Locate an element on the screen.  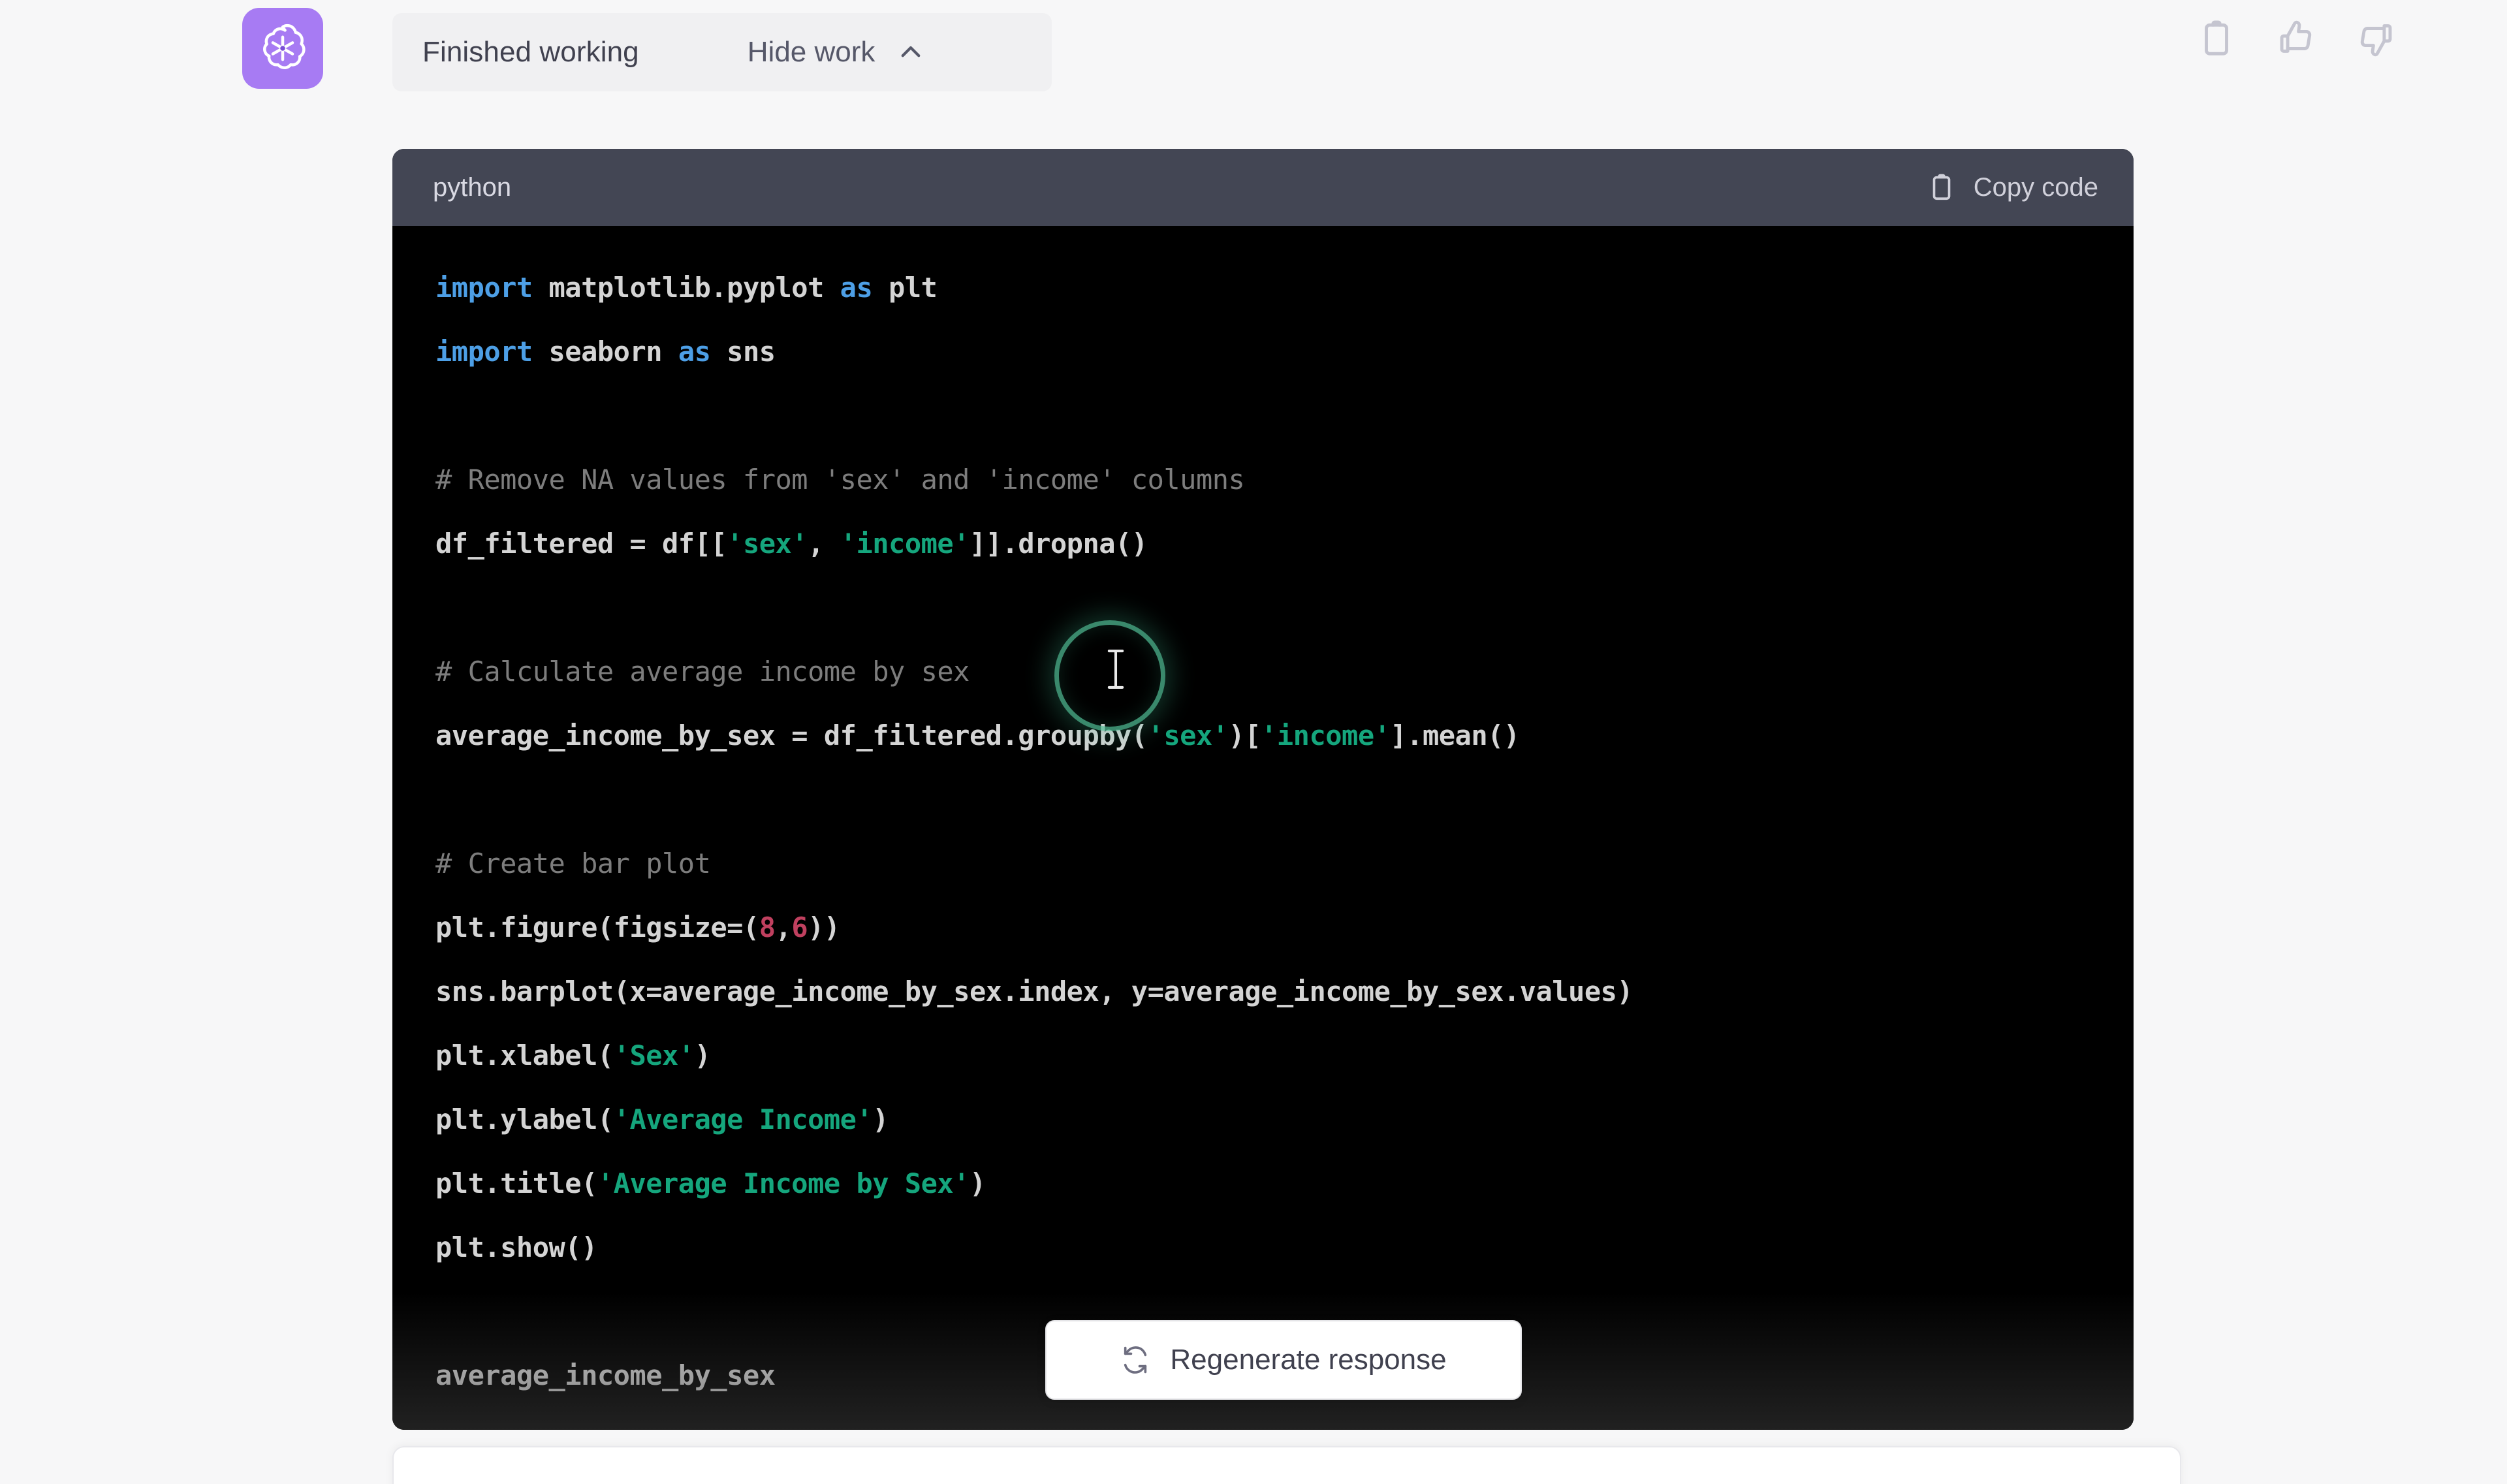
code-token: )) is located at coordinates (824, 927).